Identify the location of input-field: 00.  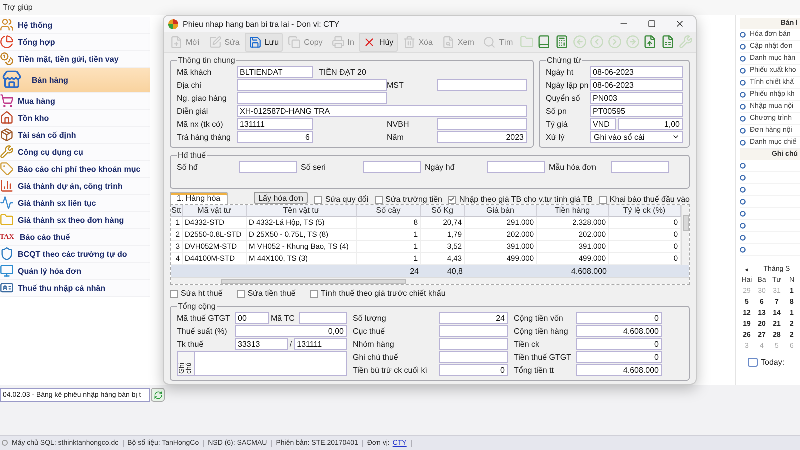
(252, 318).